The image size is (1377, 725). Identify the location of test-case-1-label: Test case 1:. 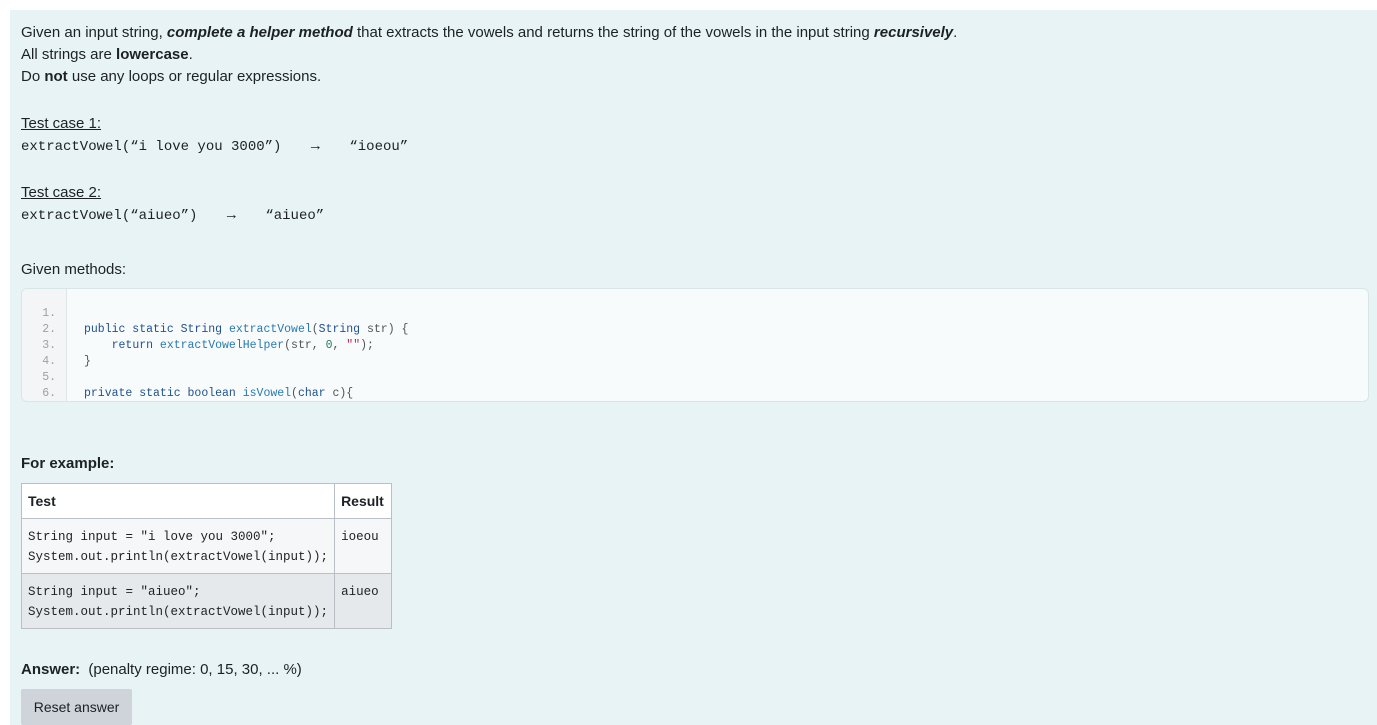
(214, 124).